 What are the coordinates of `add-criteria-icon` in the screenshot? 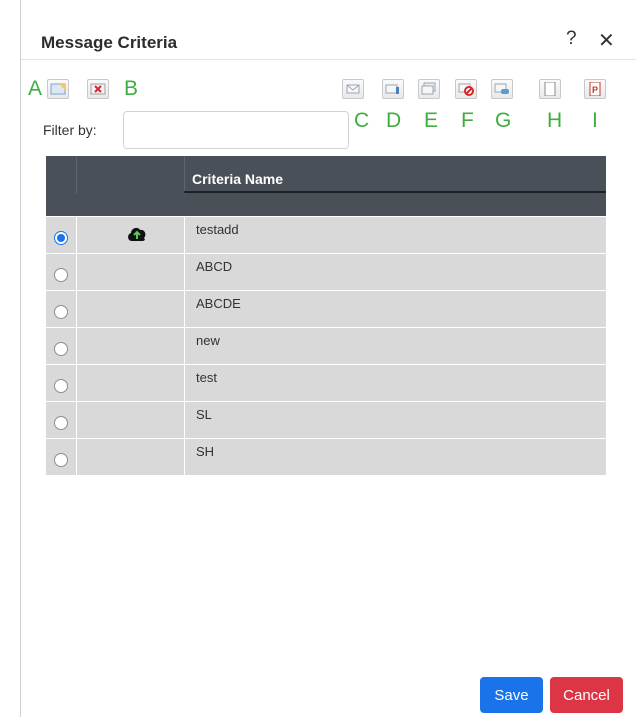 It's located at (58, 89).